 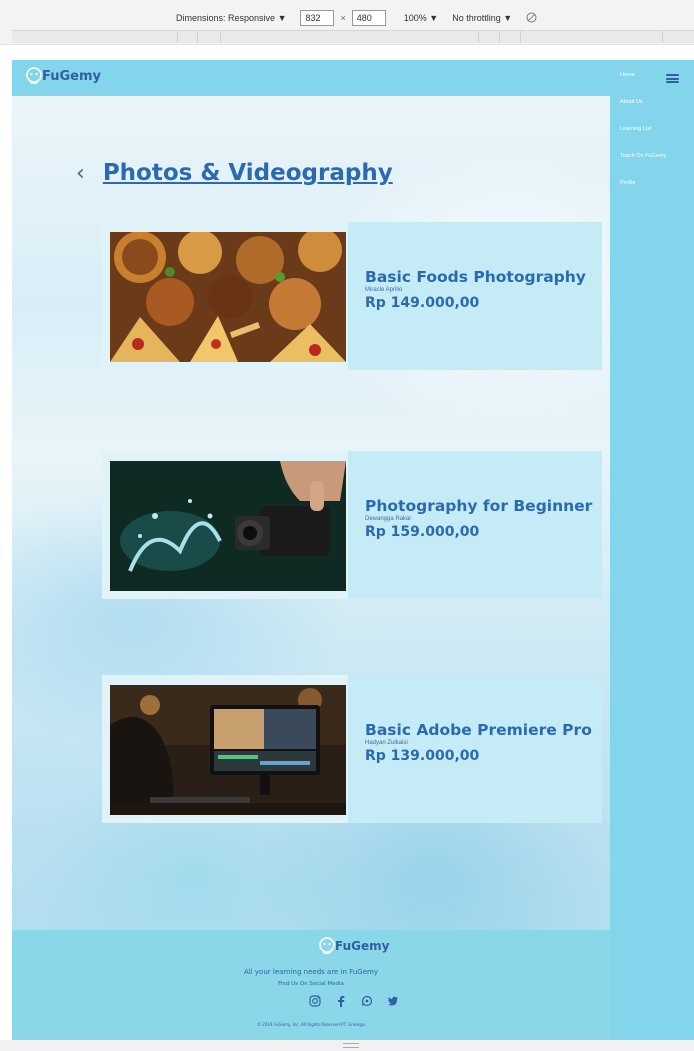 I want to click on course-title: Basic Adobe Premiere Pro, so click(x=478, y=730).